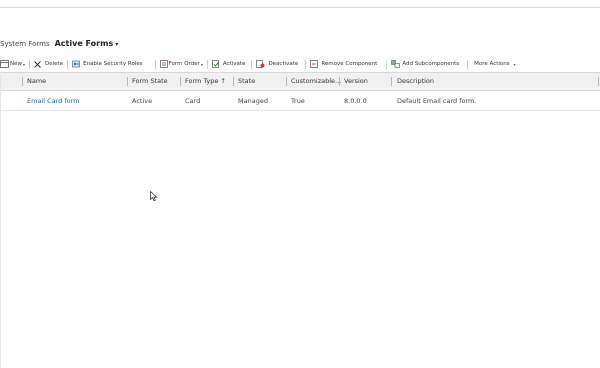 The height and width of the screenshot is (368, 600). I want to click on delete-button: Delete, so click(48, 64).